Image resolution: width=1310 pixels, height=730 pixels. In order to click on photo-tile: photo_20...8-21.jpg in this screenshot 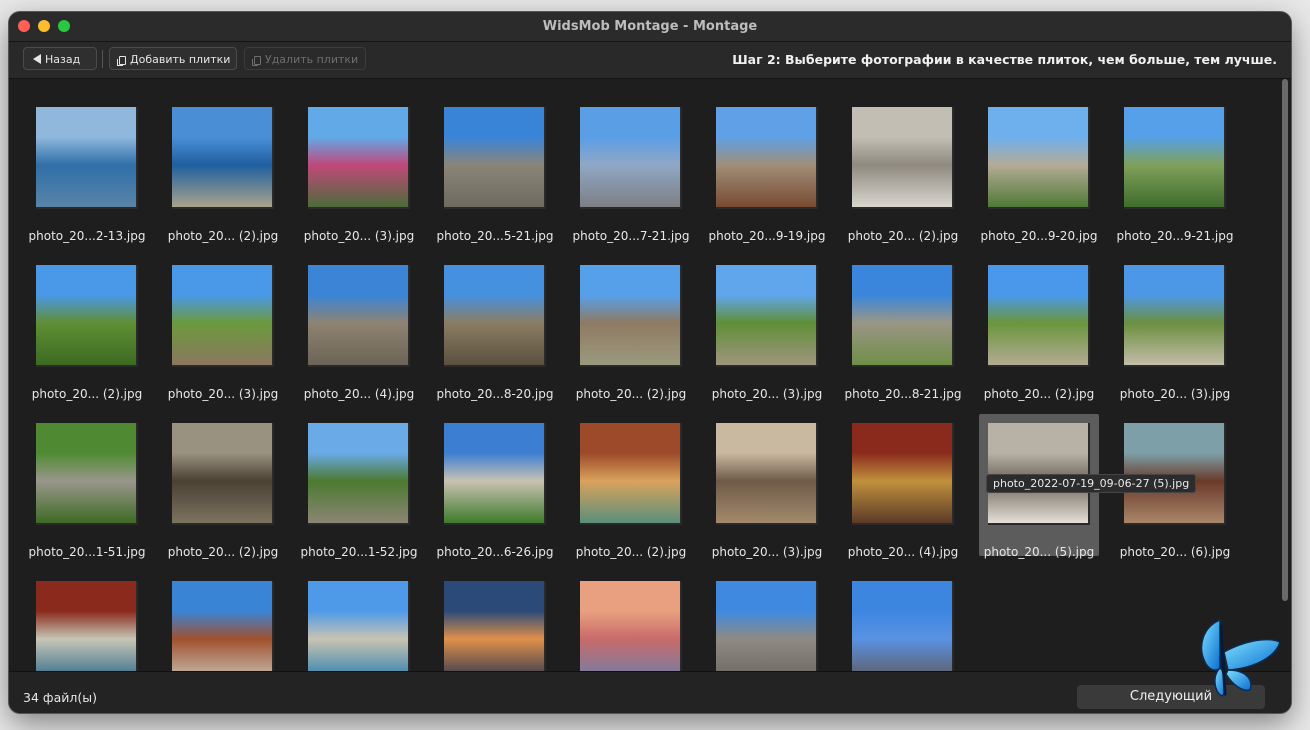, I will do `click(903, 328)`.